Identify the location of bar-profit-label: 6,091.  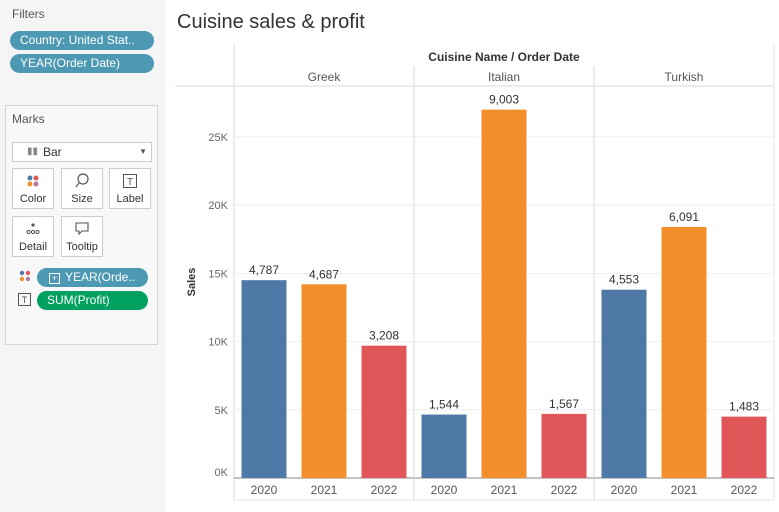
(684, 217).